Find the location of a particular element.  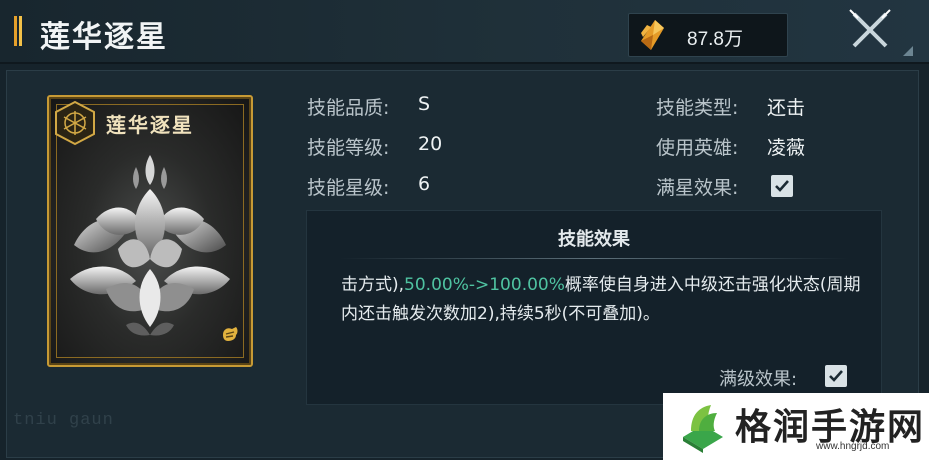

hand-icon is located at coordinates (230, 334).